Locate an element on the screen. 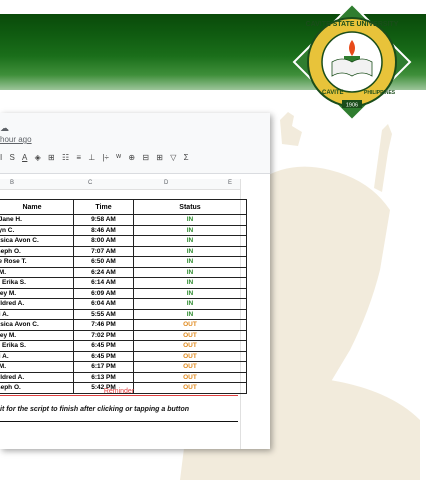 Image resolution: width=426 pixels, height=480 pixels. table-row: essica Avon C.7:46 PMOUT is located at coordinates (123, 325).